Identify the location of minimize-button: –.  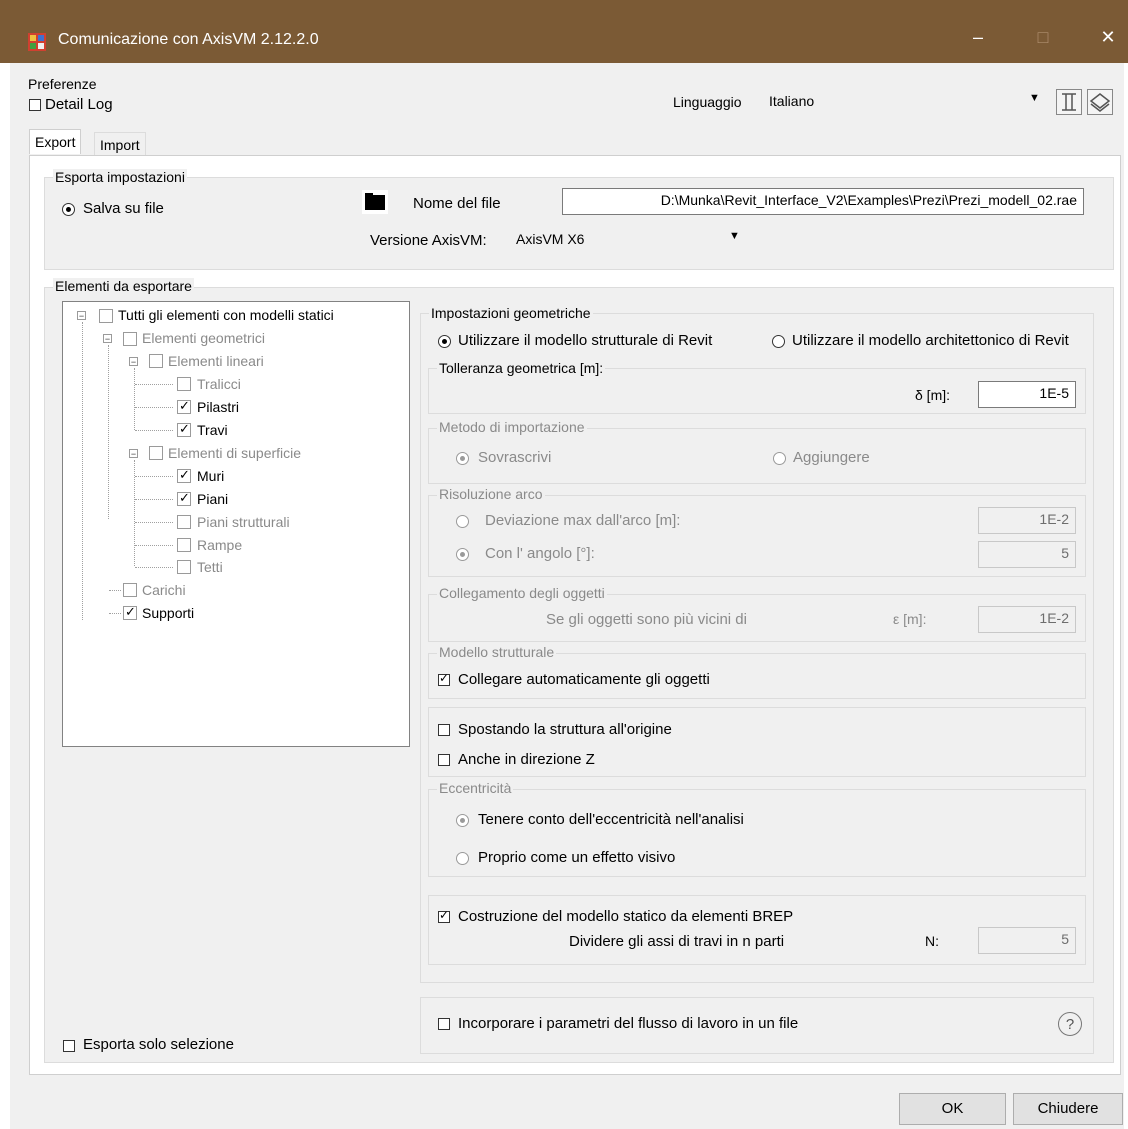
(978, 37).